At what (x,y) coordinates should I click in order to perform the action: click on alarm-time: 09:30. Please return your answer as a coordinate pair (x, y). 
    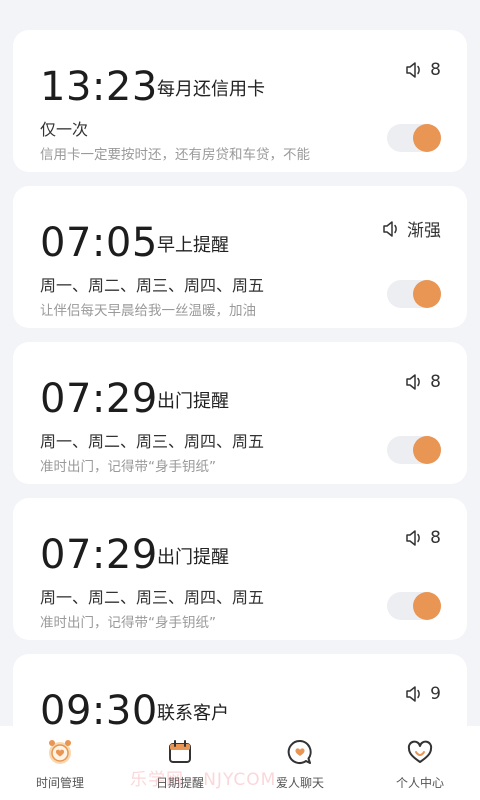
    Looking at the image, I should click on (99, 707).